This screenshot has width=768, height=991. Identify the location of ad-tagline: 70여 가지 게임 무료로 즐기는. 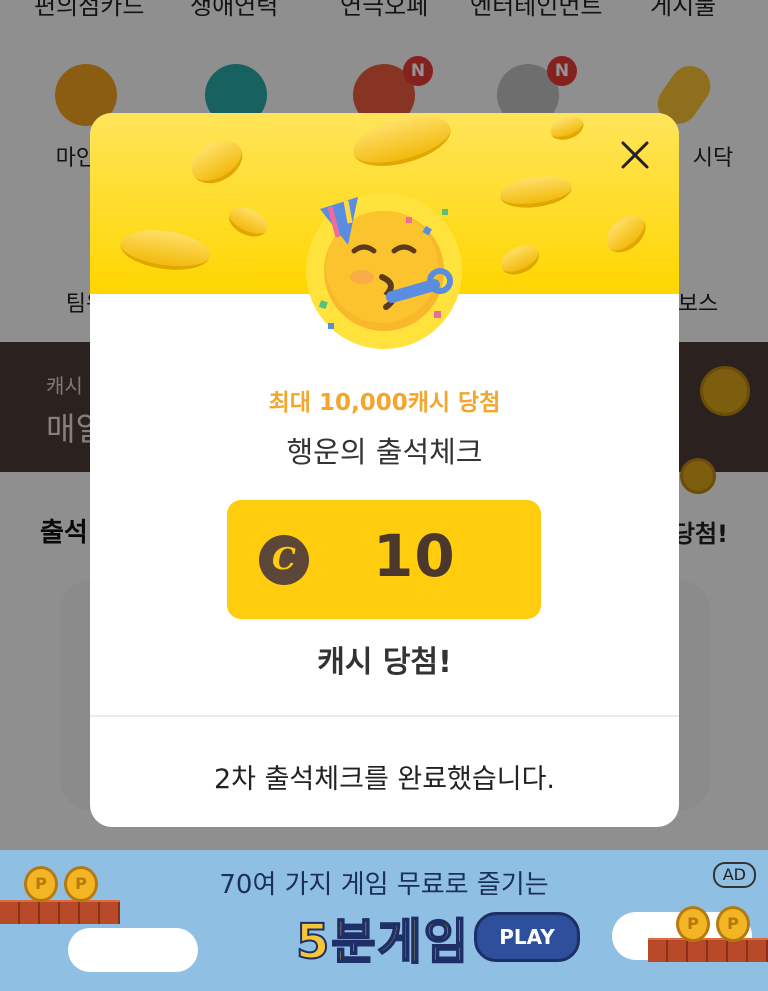
(384, 885).